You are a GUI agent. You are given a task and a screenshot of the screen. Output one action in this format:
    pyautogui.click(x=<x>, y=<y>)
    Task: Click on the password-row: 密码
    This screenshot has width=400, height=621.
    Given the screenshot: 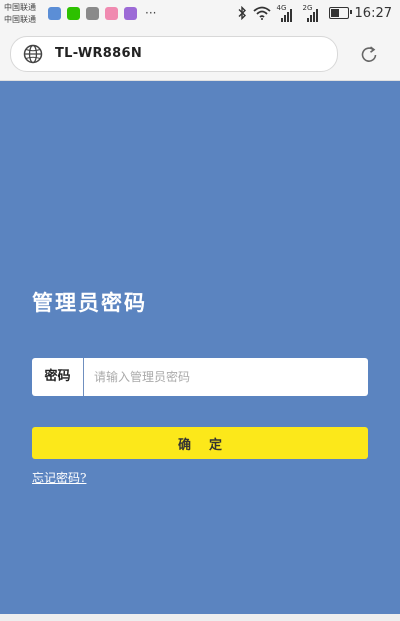 What is the action you would take?
    pyautogui.click(x=201, y=377)
    